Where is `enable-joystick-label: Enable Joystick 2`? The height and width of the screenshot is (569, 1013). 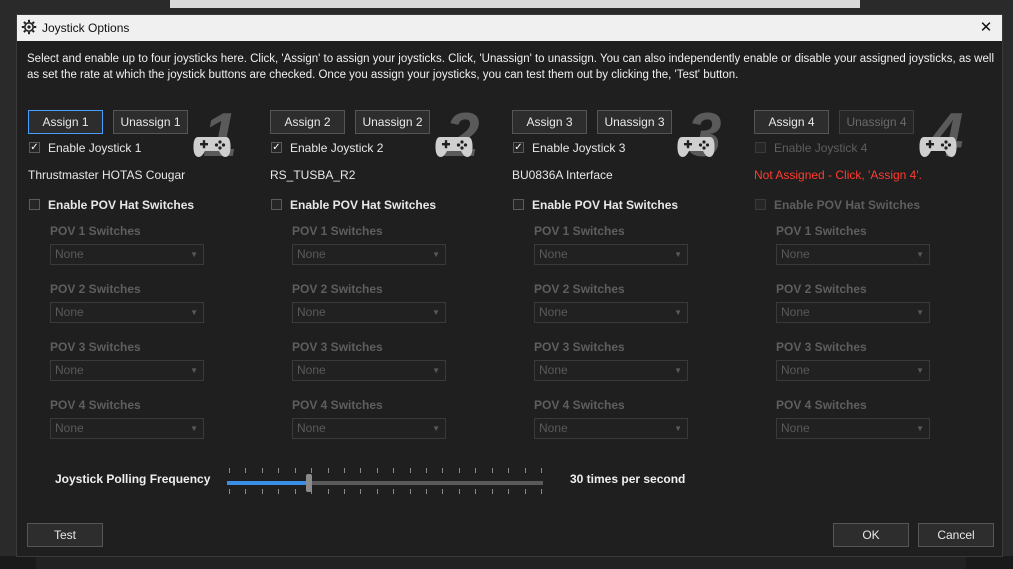
enable-joystick-label: Enable Joystick 2 is located at coordinates (337, 148).